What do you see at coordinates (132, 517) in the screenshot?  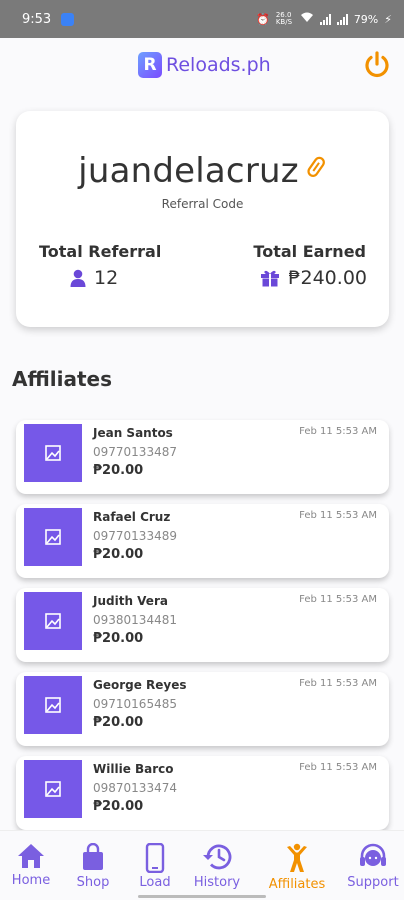 I see `affiliate-name: Rafael Cruz` at bounding box center [132, 517].